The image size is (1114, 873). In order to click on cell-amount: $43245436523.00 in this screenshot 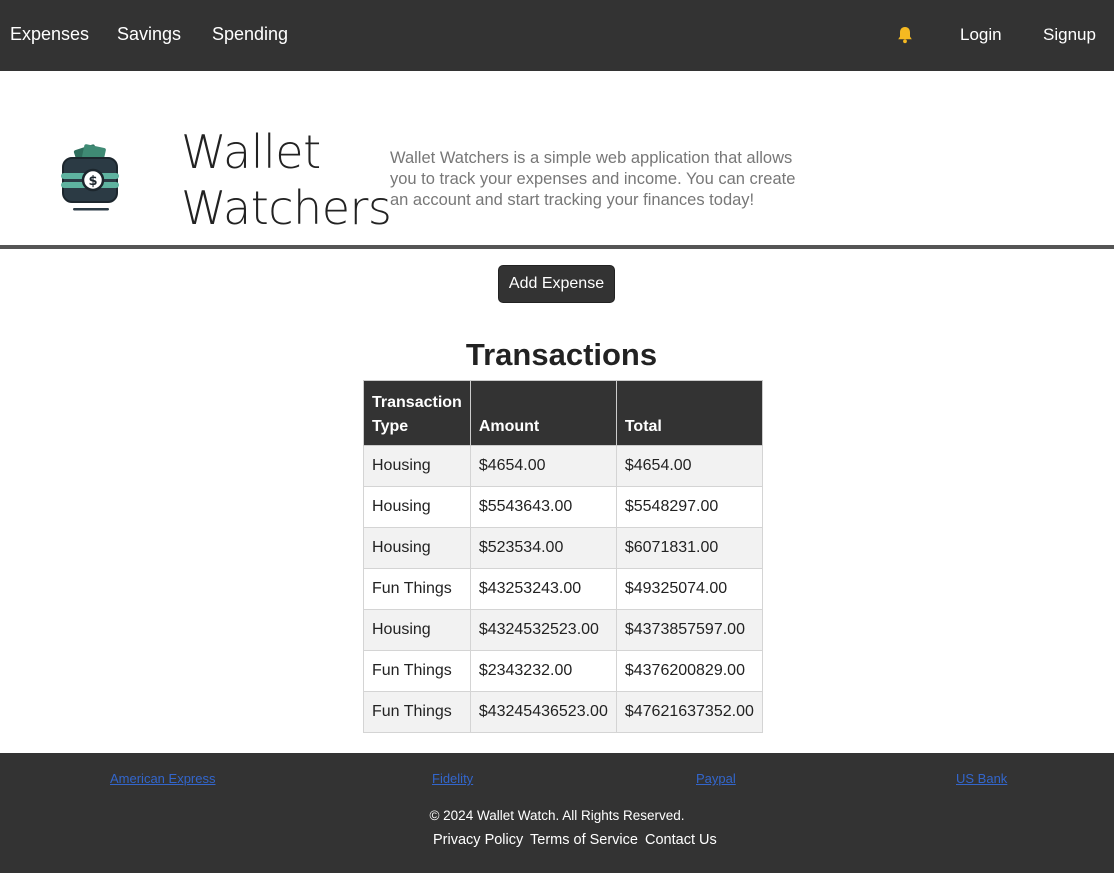, I will do `click(543, 712)`.